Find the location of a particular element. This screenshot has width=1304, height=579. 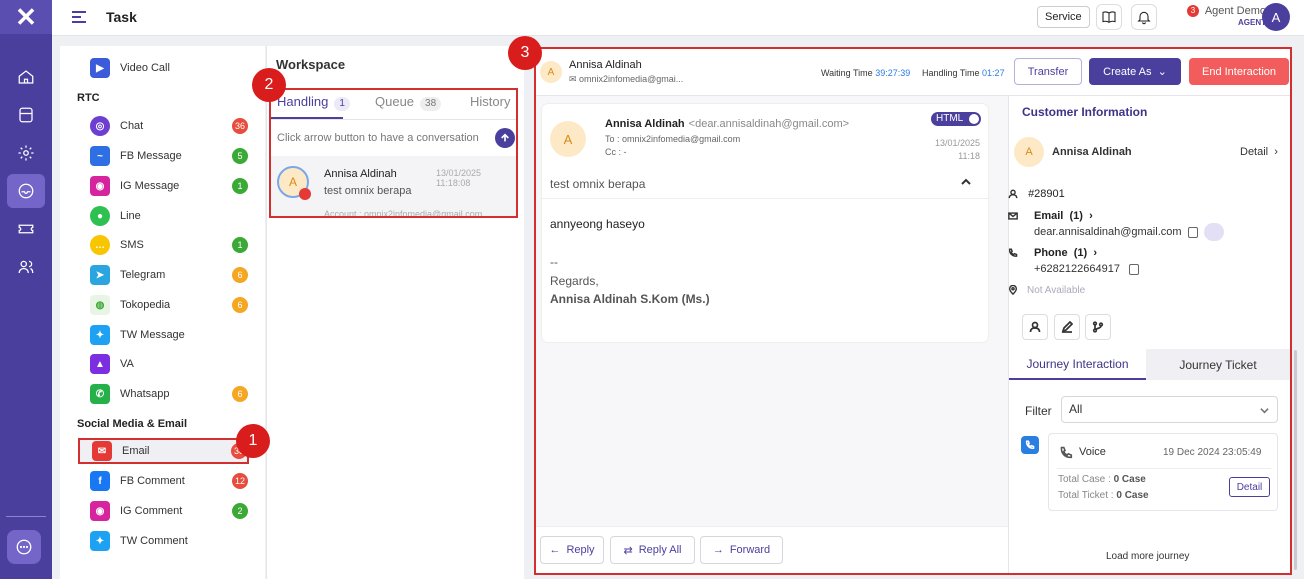

gear-icon is located at coordinates (26, 153).